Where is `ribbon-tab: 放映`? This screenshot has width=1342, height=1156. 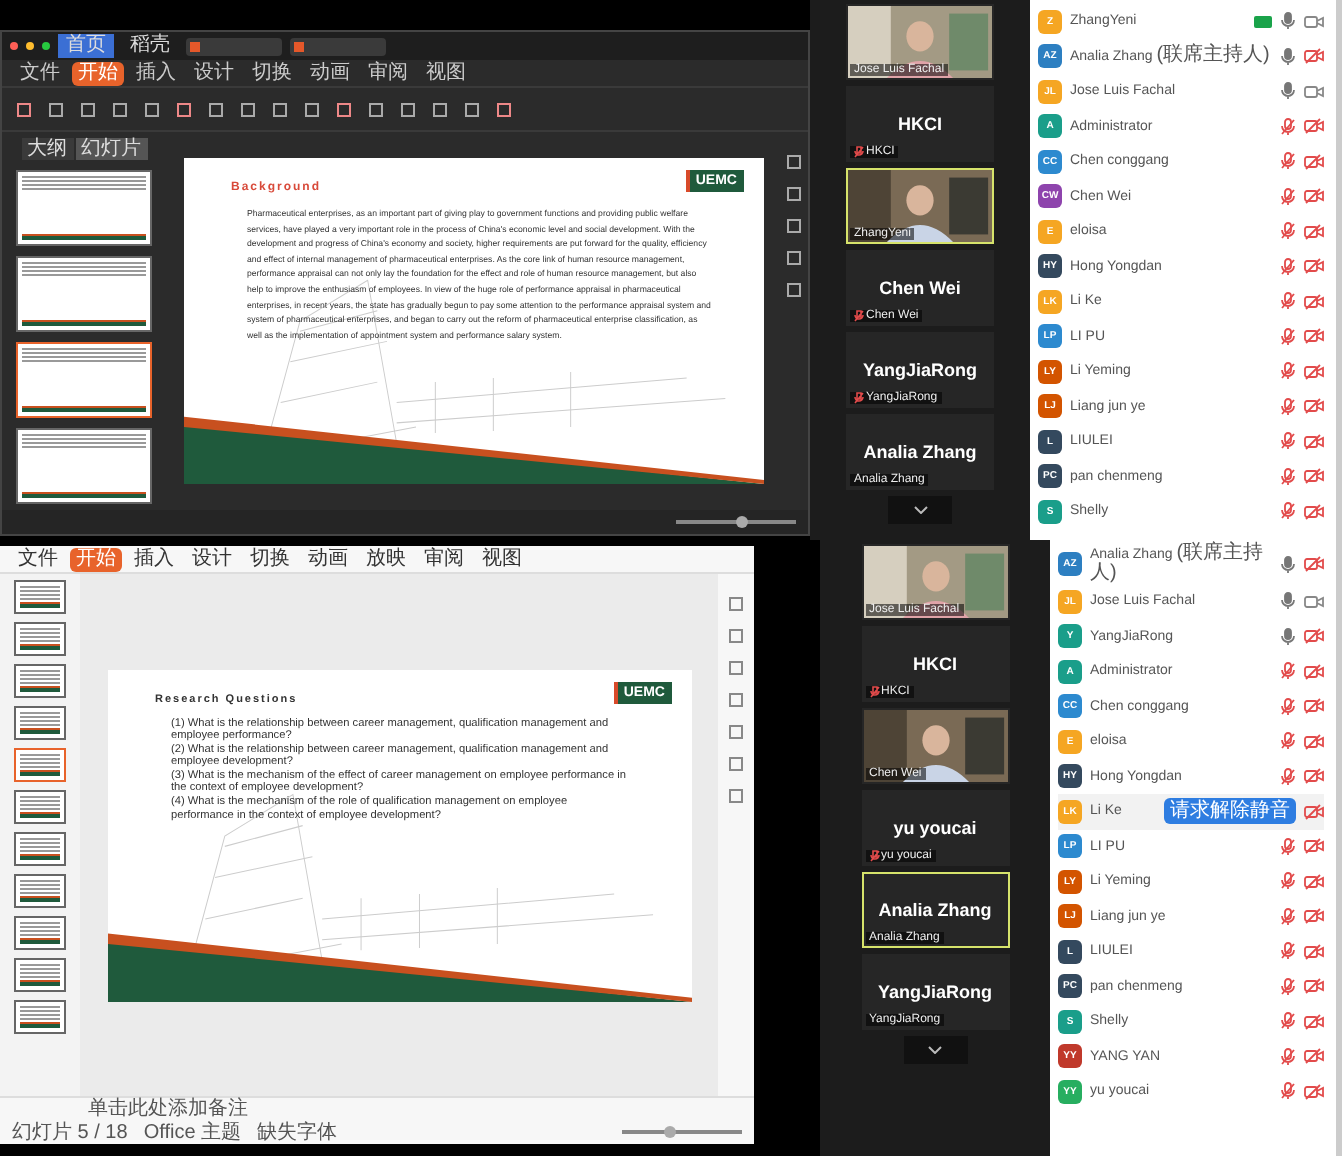 ribbon-tab: 放映 is located at coordinates (386, 559).